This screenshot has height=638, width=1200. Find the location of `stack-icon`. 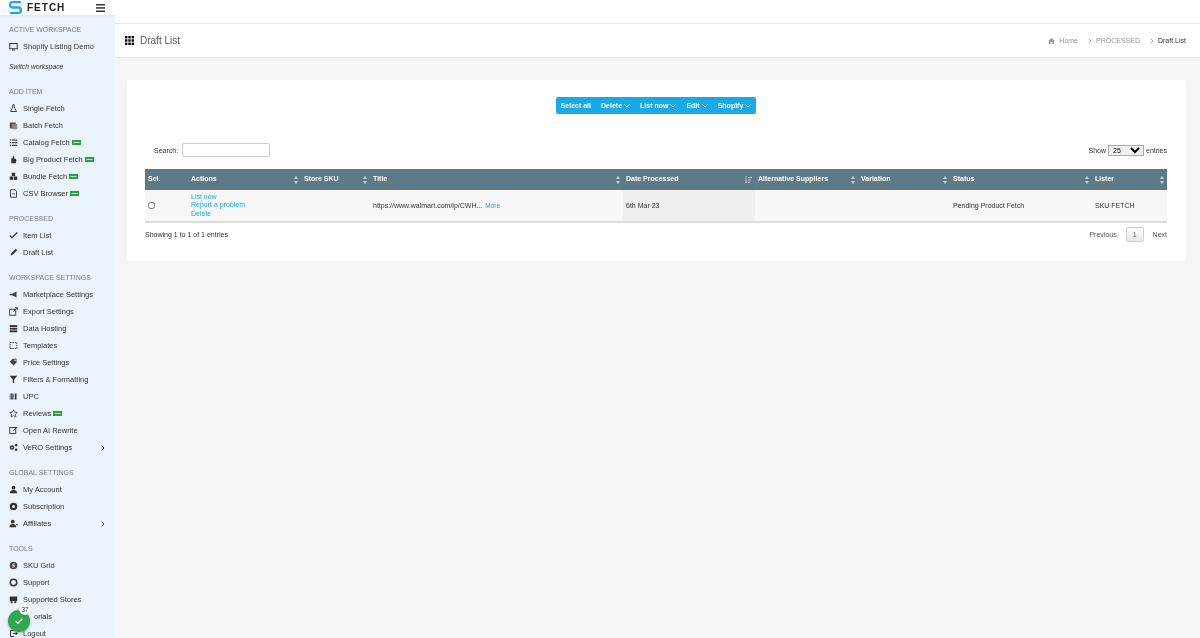

stack-icon is located at coordinates (13, 125).